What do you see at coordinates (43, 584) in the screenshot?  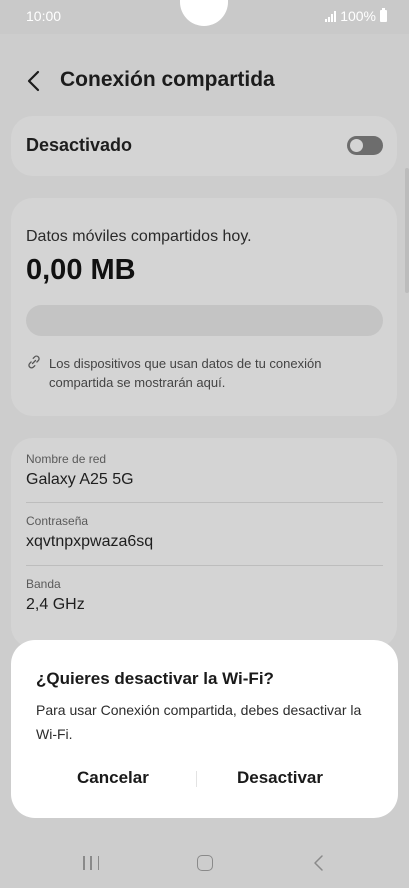 I see `band-label: Banda` at bounding box center [43, 584].